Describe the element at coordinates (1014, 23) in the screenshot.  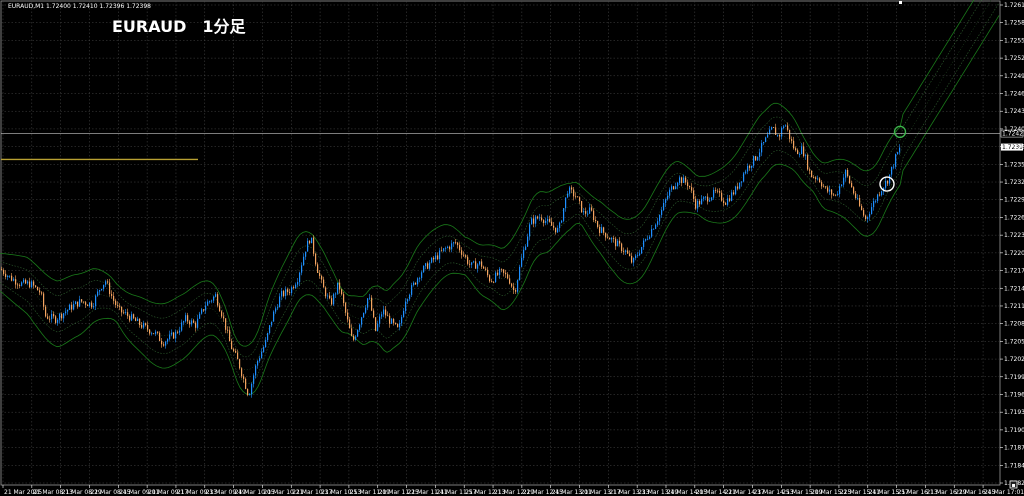
I see `price-tick-label: 1.72587` at that location.